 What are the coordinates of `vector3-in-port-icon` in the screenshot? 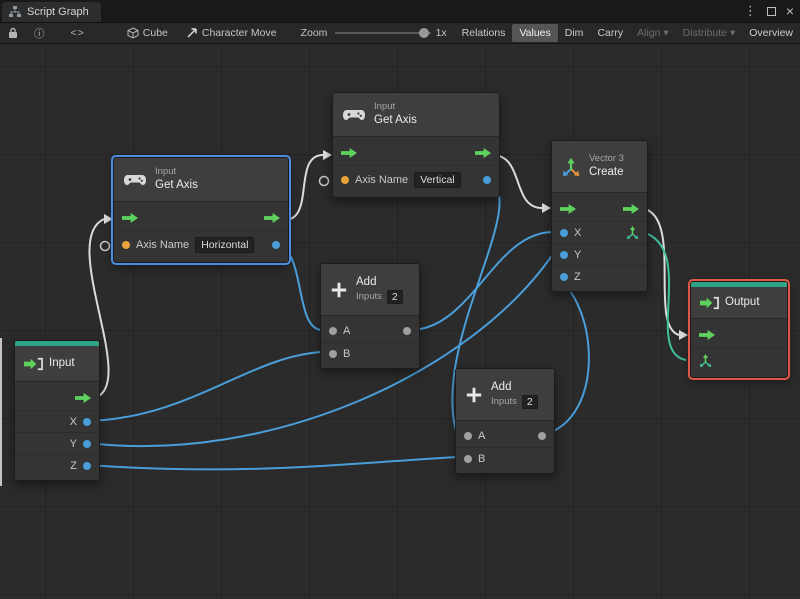 It's located at (705, 360).